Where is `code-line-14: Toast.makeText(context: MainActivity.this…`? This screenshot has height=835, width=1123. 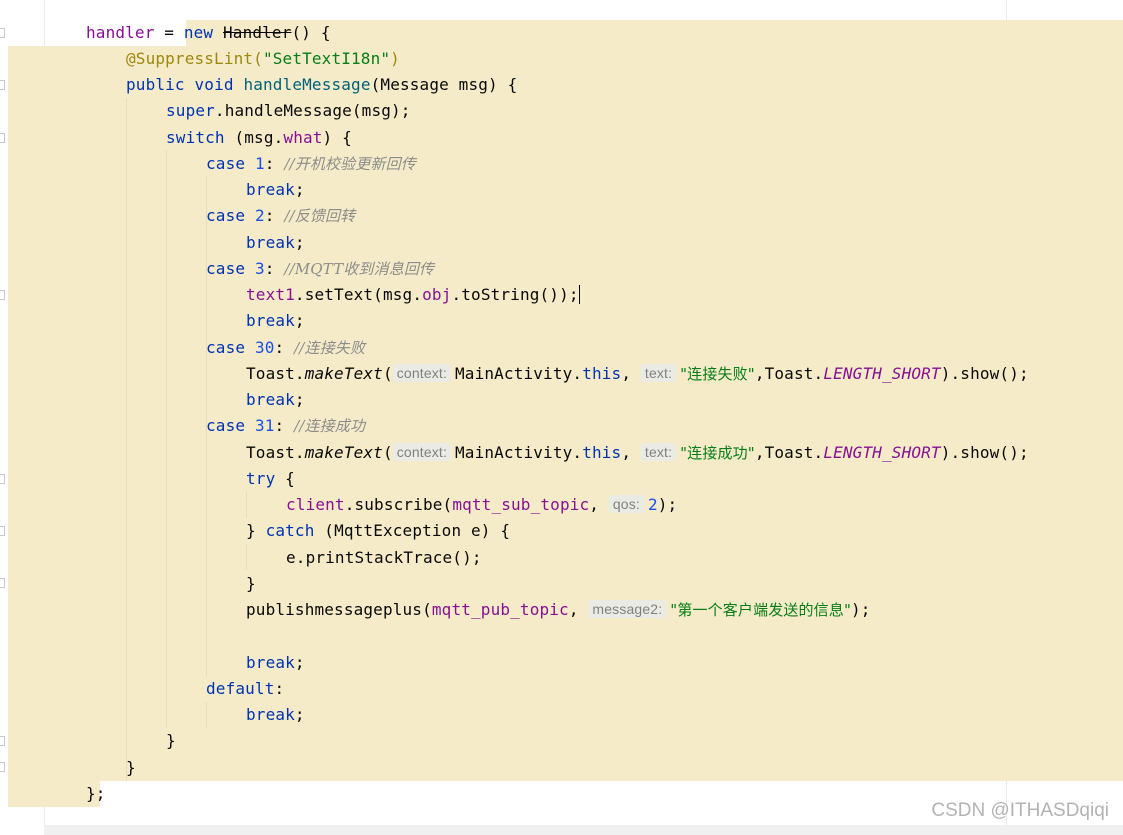
code-line-14: Toast.makeText(context: MainActivity.this… is located at coordinates (637, 374).